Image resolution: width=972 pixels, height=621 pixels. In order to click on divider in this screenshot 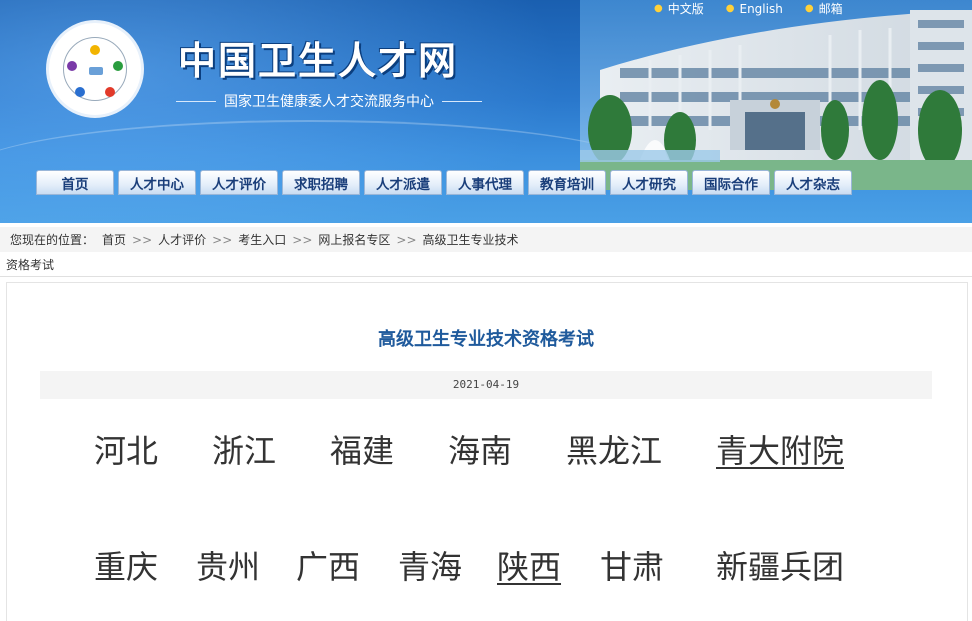, I will do `click(486, 276)`.